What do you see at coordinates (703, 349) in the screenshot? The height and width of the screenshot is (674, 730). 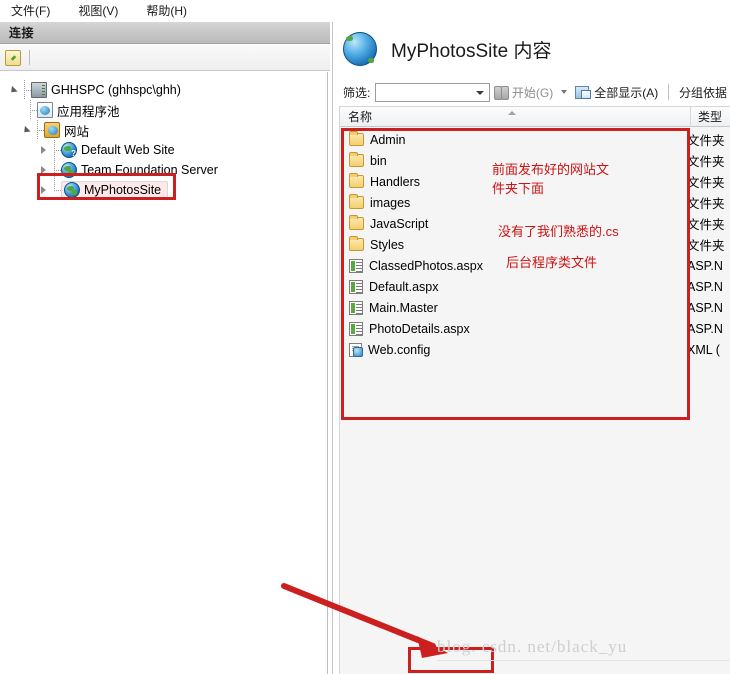 I see `row-type-label: XML (` at bounding box center [703, 349].